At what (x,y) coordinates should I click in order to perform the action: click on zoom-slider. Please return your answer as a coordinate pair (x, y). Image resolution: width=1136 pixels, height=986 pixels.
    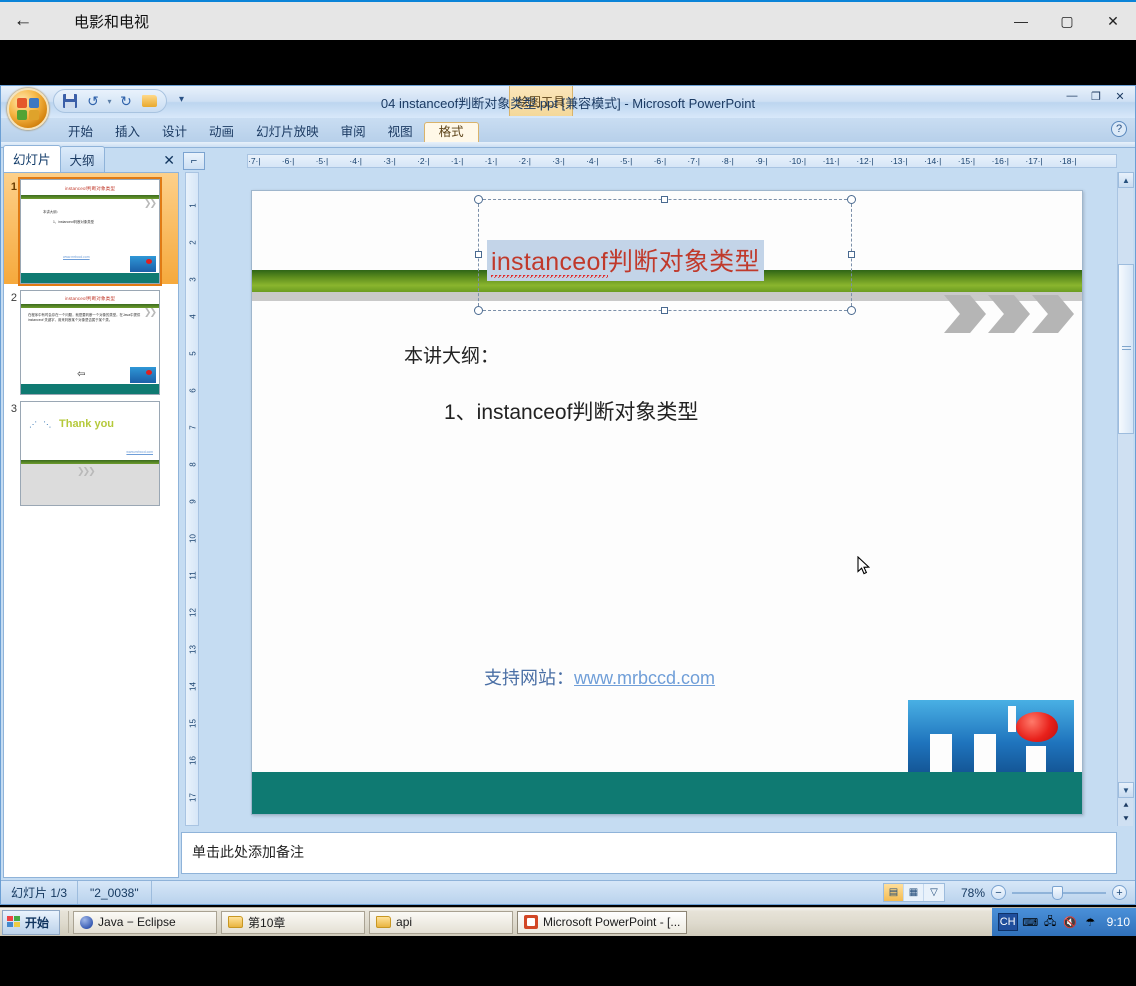
    Looking at the image, I should click on (1059, 892).